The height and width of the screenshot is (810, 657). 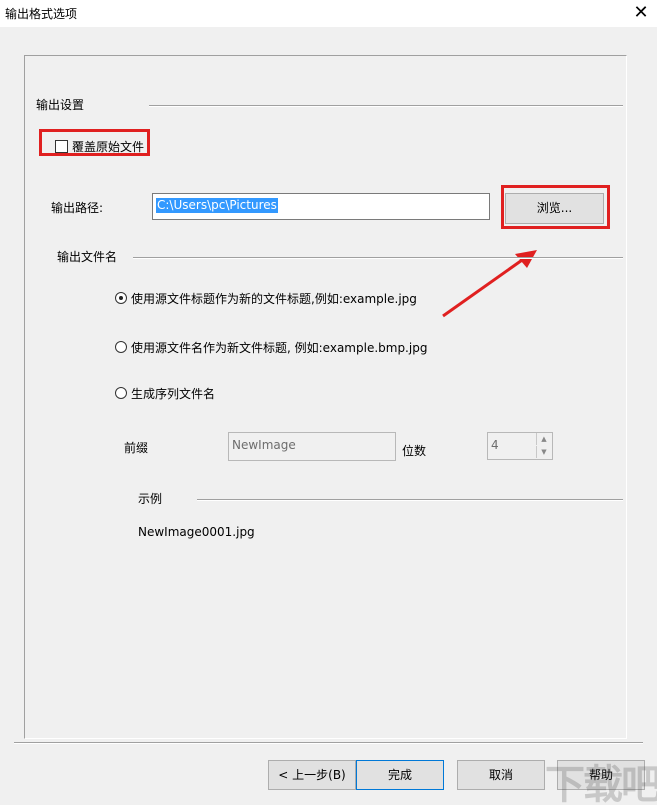 I want to click on radio-use-title, so click(x=121, y=298).